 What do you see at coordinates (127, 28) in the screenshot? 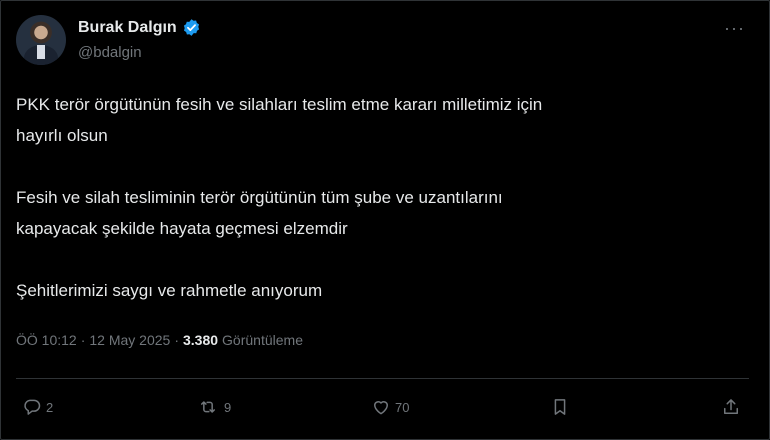
I see `author-name: Burak Dalgın` at bounding box center [127, 28].